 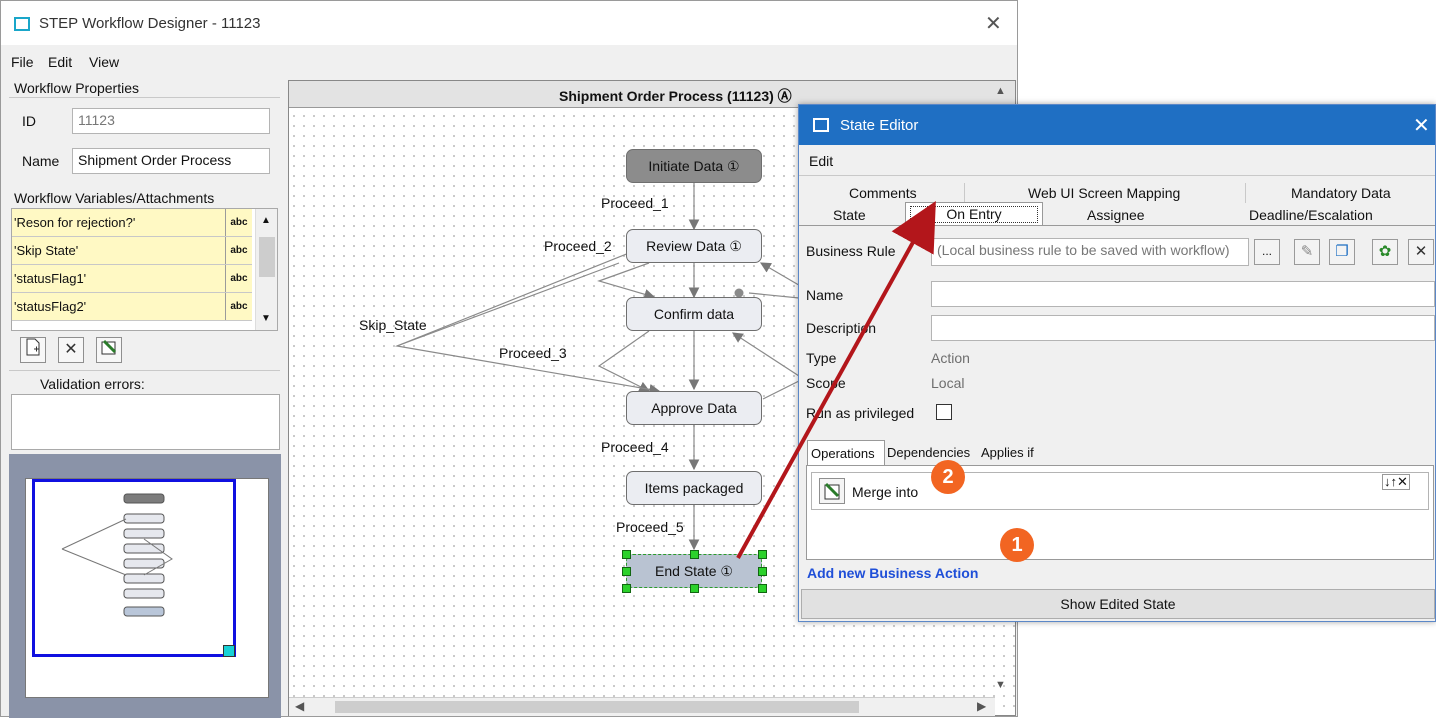 What do you see at coordinates (836, 380) in the screenshot?
I see `annotation-arrow` at bounding box center [836, 380].